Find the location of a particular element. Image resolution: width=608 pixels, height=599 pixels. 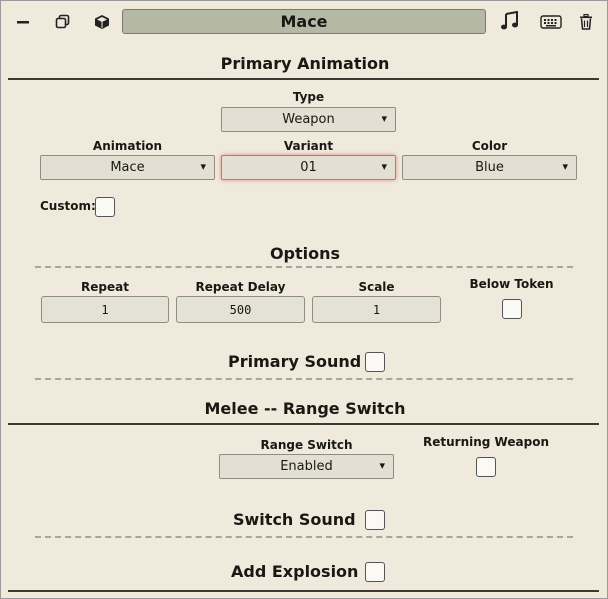

variant-label: Variant is located at coordinates (308, 146).